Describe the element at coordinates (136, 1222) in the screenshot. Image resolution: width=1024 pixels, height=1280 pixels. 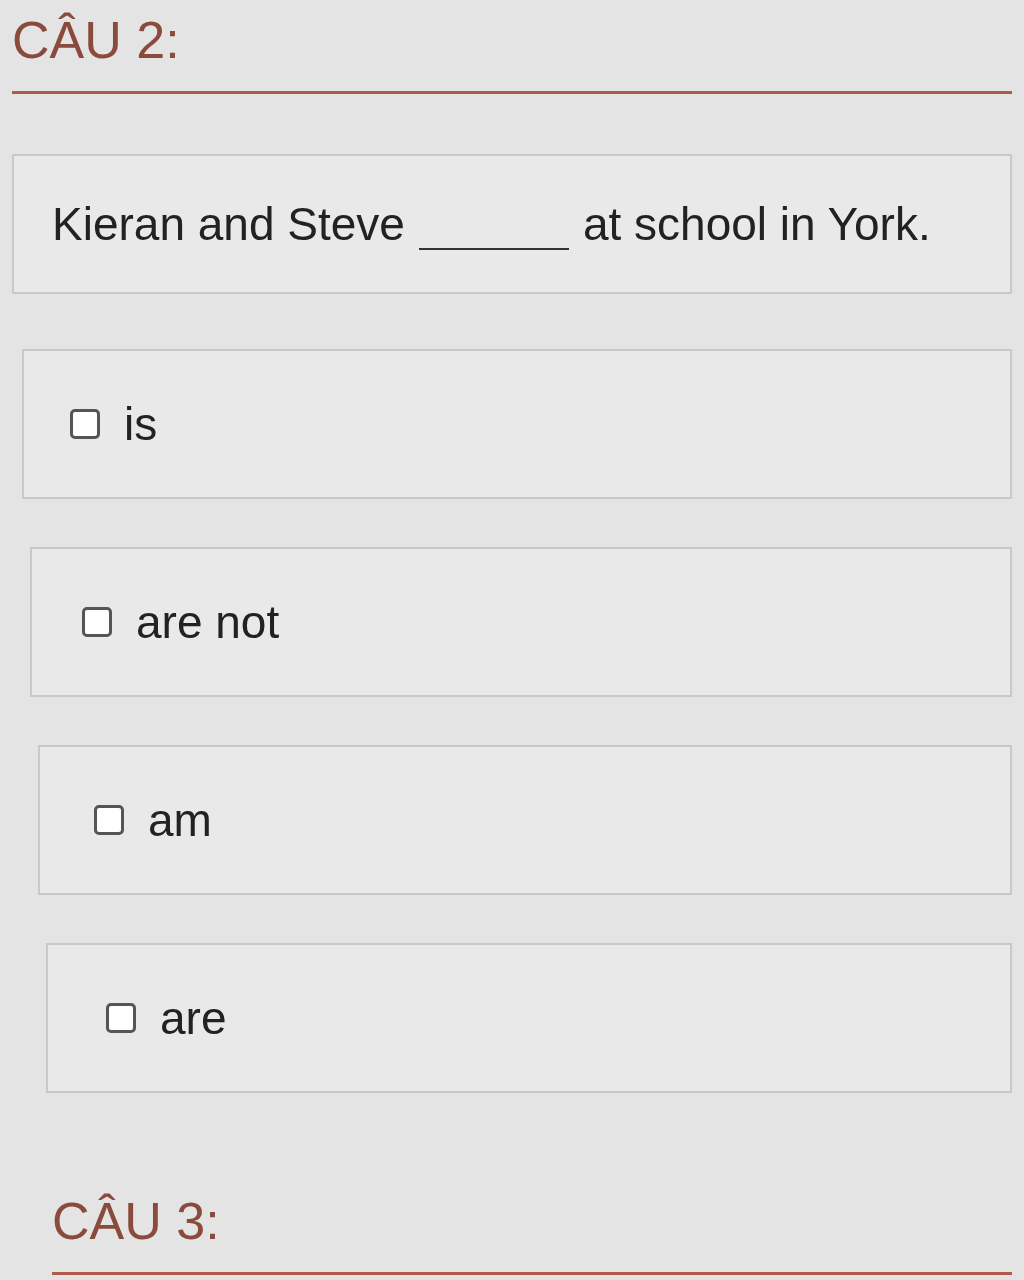
I see `section-heading: CÂU 3:` at that location.